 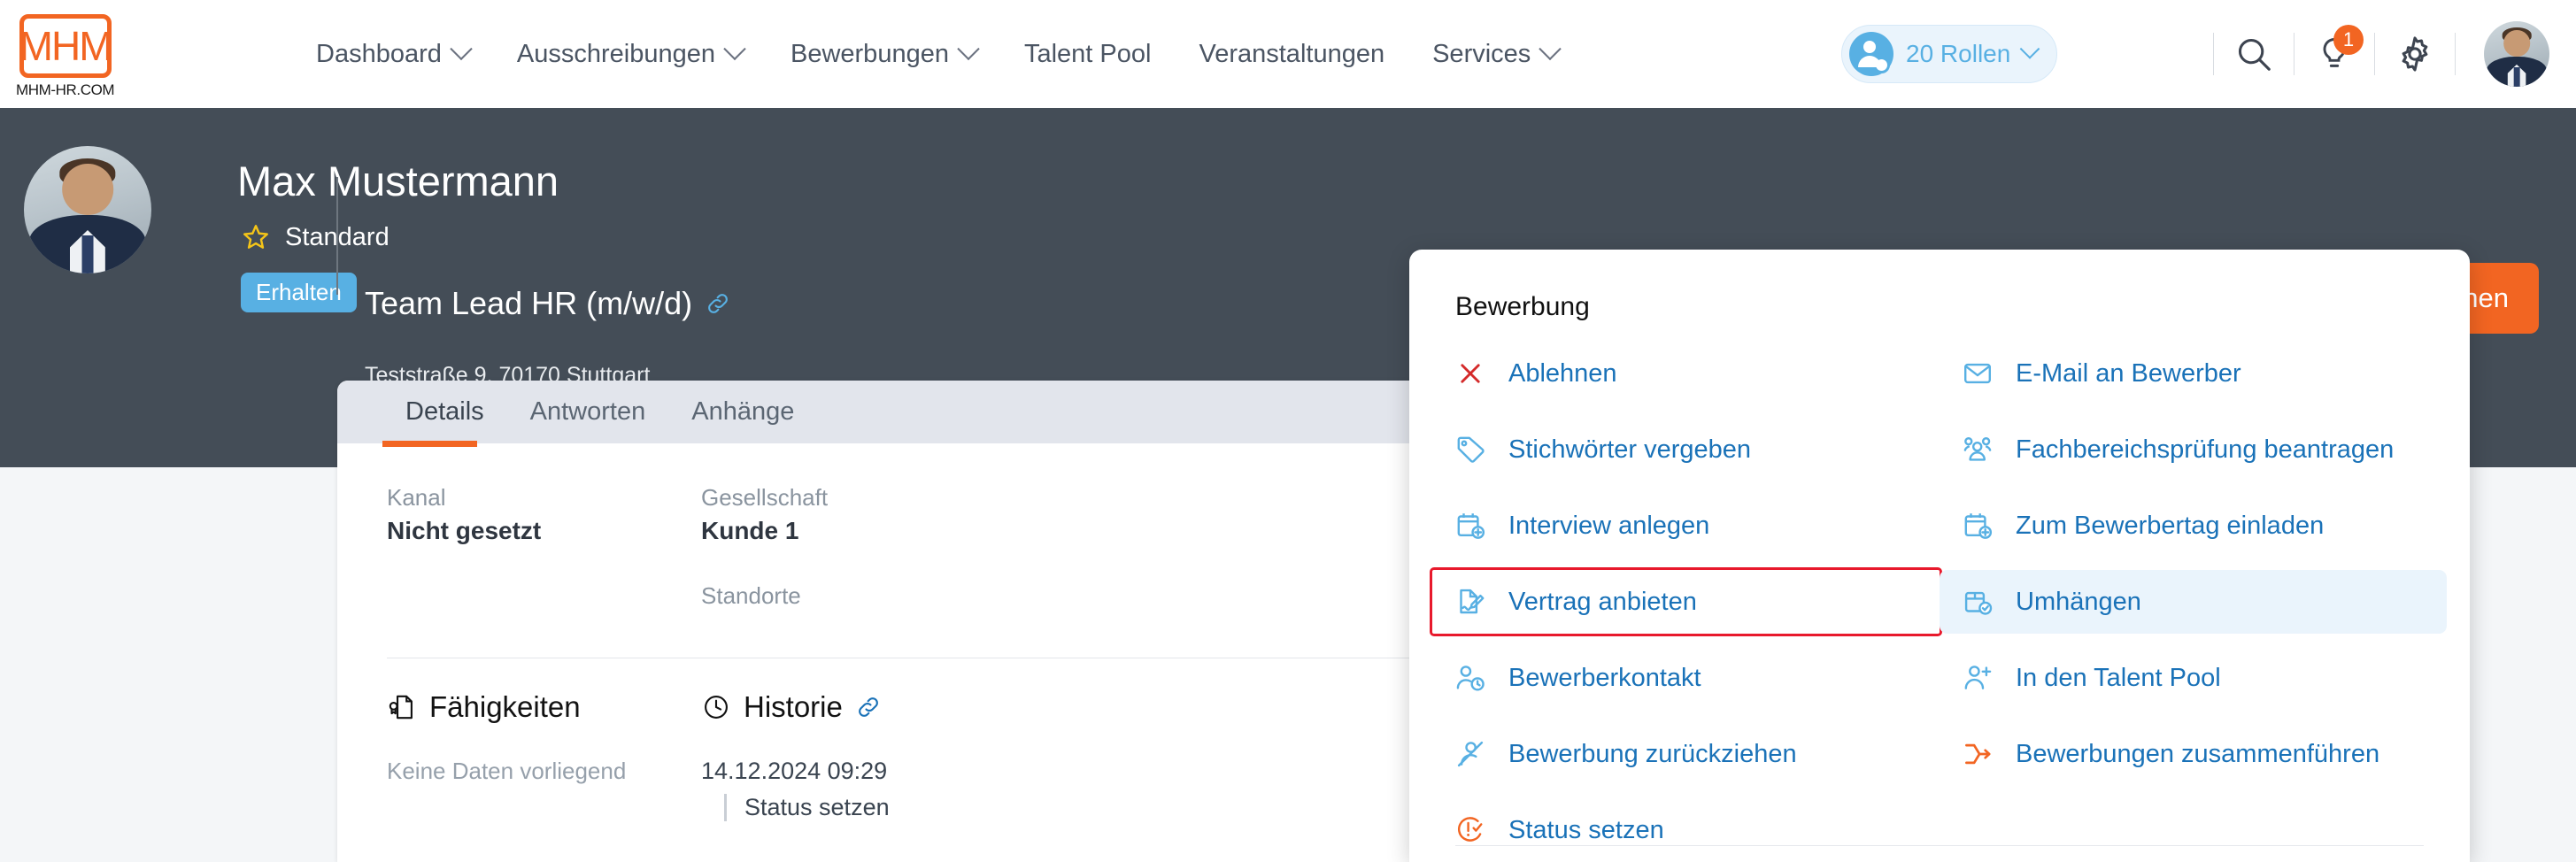 I want to click on close-x-icon, so click(x=1470, y=374).